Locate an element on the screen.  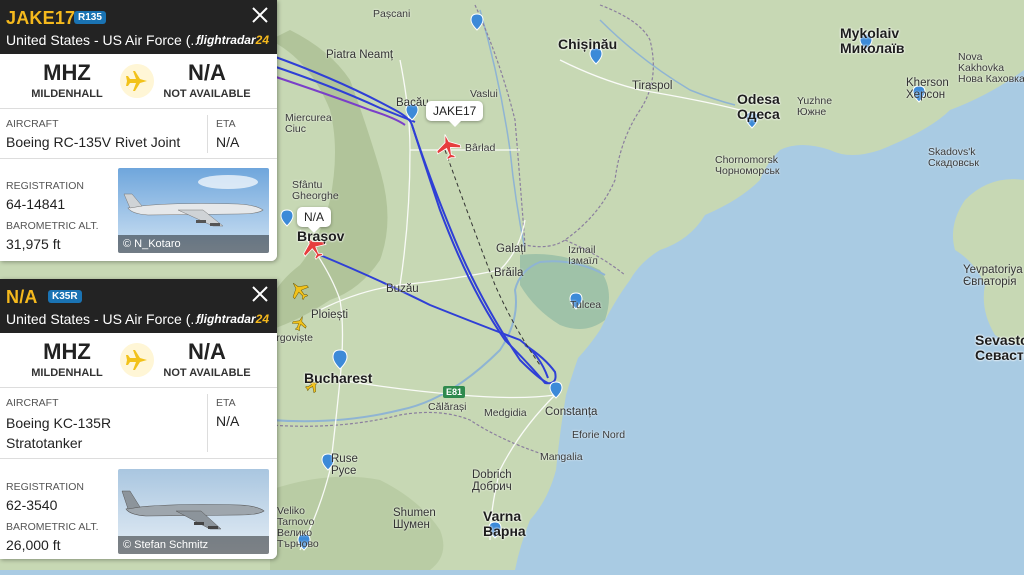
city-label: Brașov is located at coordinates (321, 236).